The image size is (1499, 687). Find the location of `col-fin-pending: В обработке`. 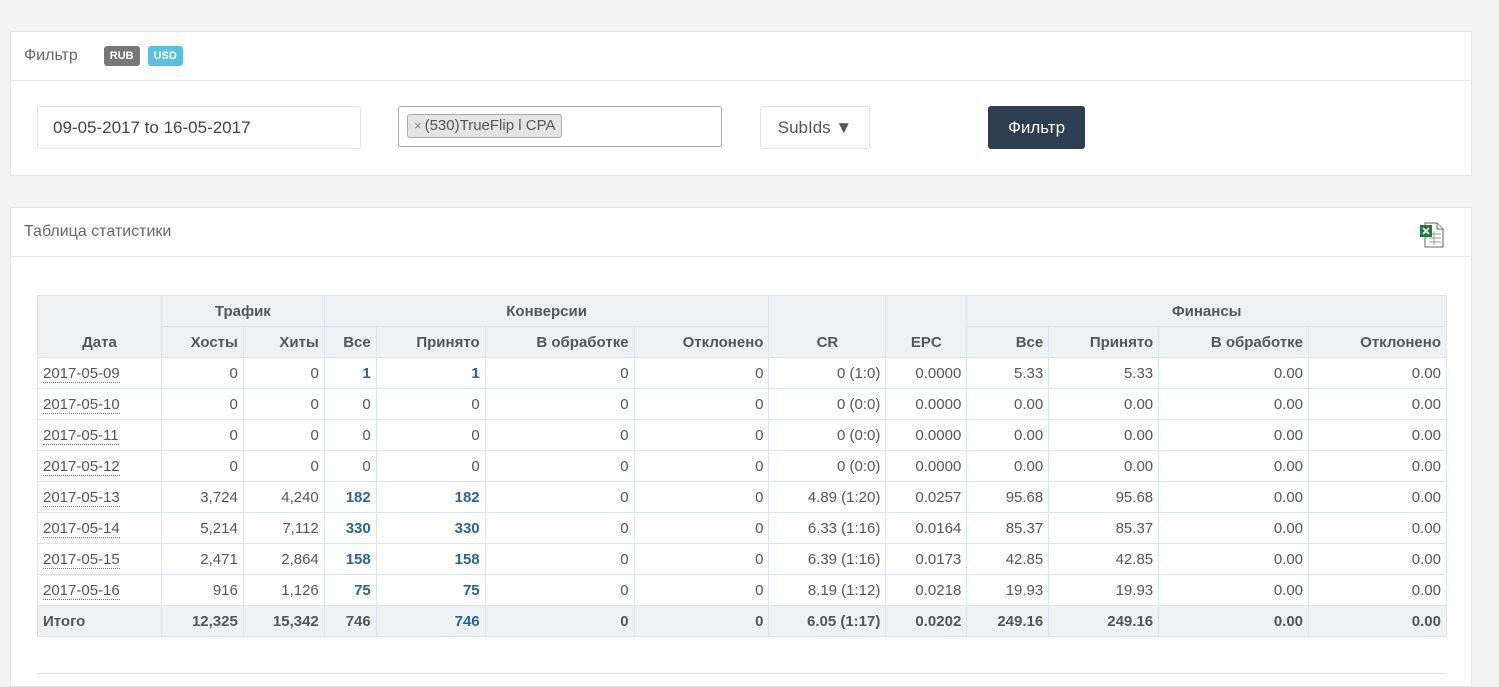

col-fin-pending: В обработке is located at coordinates (1234, 342).